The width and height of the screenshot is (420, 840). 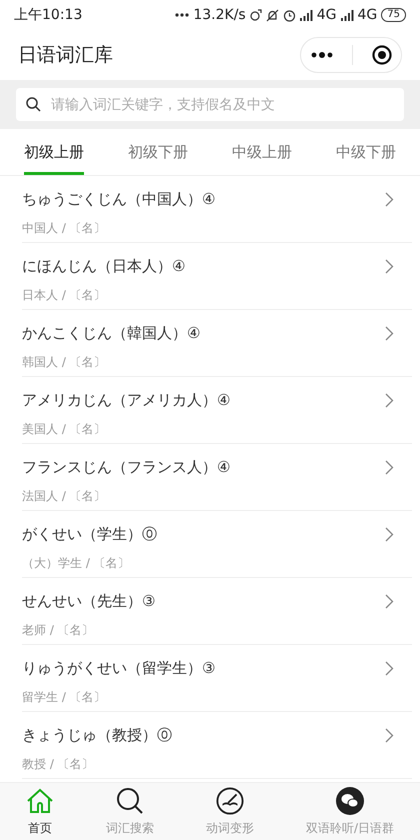 What do you see at coordinates (48, 15) in the screenshot?
I see `status-time: 上午10:13` at bounding box center [48, 15].